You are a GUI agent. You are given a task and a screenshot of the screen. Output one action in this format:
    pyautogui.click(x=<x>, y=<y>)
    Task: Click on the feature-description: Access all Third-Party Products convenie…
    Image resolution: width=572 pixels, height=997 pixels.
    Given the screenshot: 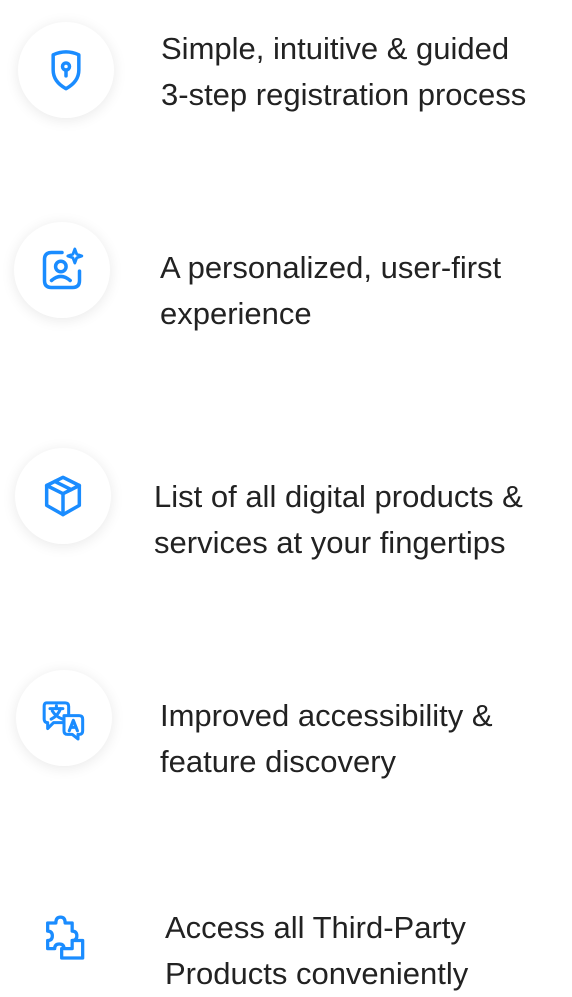 What is the action you would take?
    pyautogui.click(x=316, y=951)
    